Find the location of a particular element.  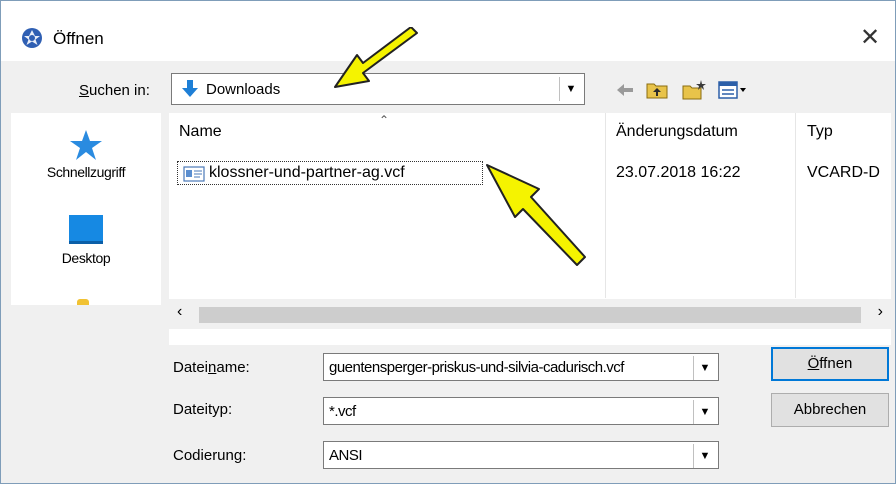

file-name: klossner-und-partner-ag.vcf is located at coordinates (307, 172).